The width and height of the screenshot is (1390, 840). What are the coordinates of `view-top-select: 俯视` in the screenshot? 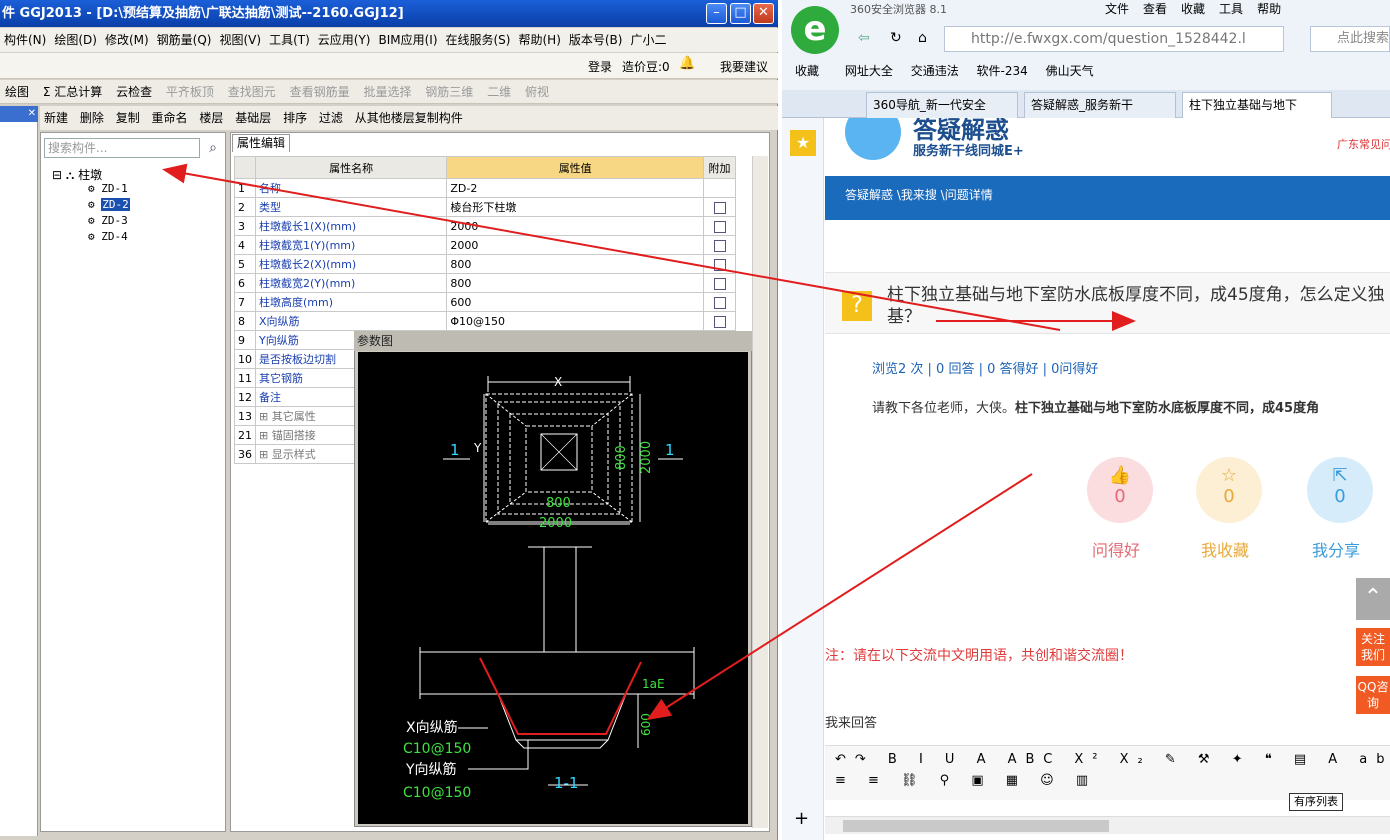 It's located at (537, 92).